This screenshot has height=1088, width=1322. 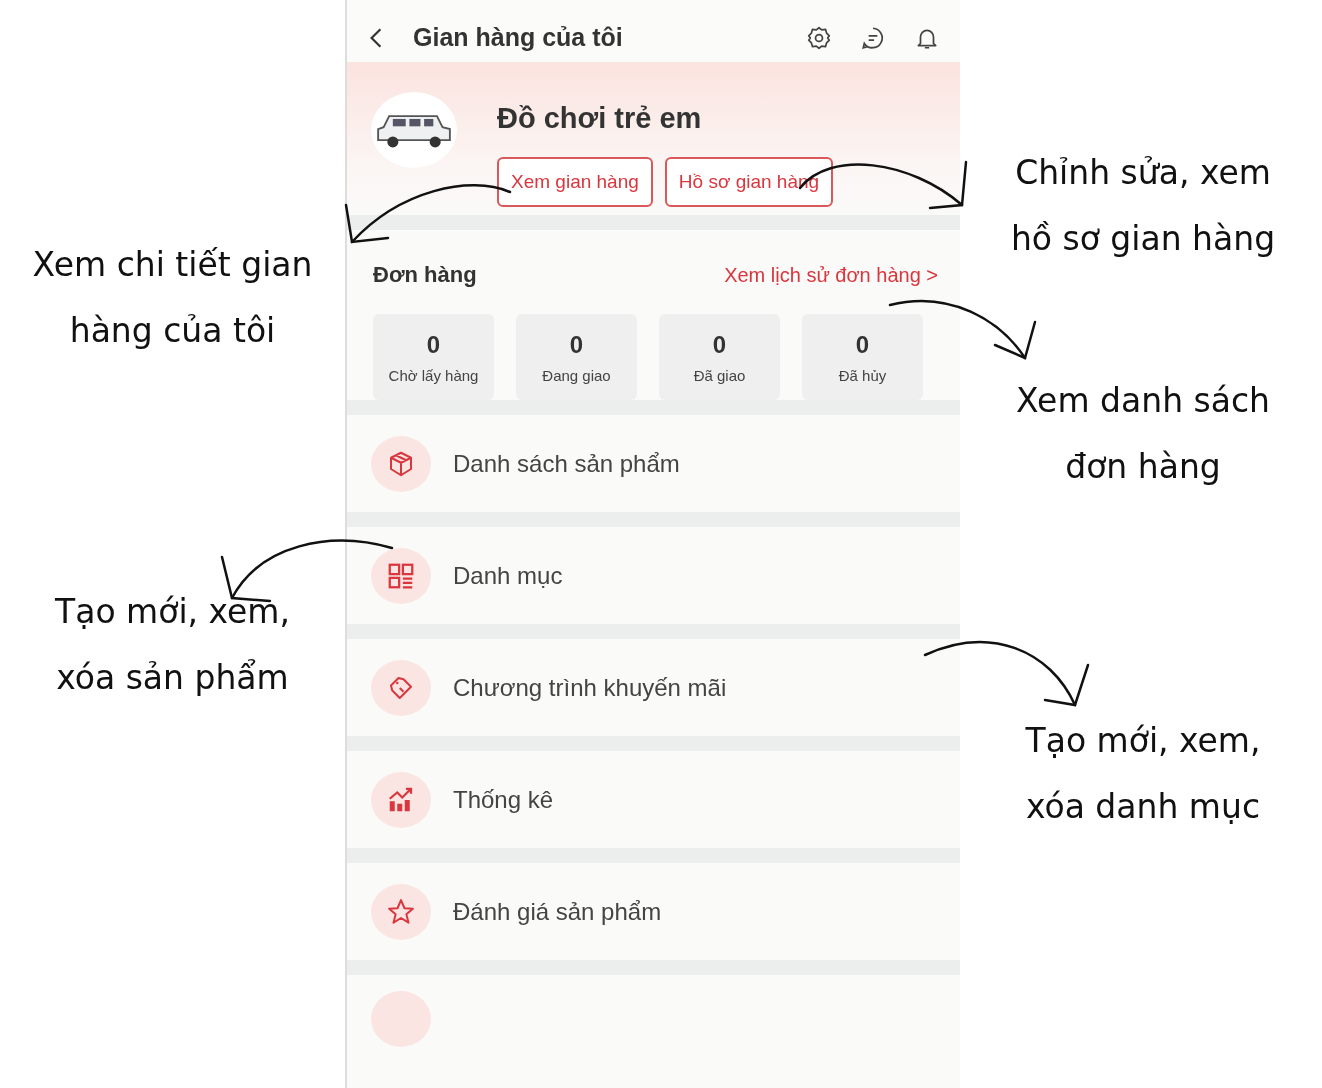 What do you see at coordinates (653, 575) in the screenshot?
I see `menu-item: Danh mục` at bounding box center [653, 575].